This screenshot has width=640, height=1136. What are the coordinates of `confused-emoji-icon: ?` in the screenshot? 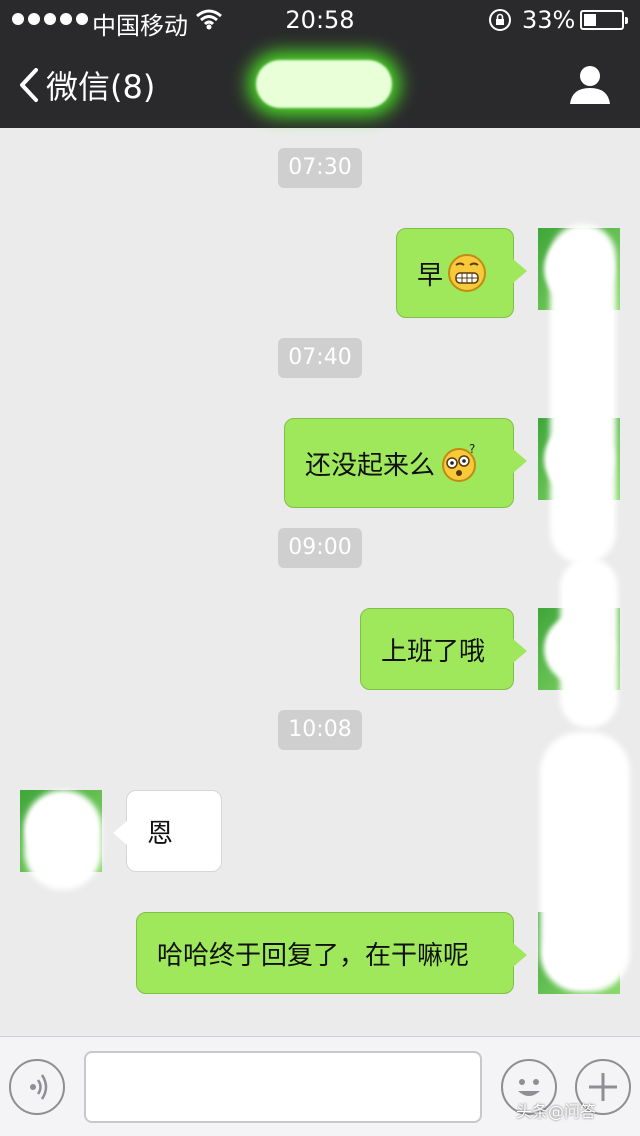 It's located at (459, 462).